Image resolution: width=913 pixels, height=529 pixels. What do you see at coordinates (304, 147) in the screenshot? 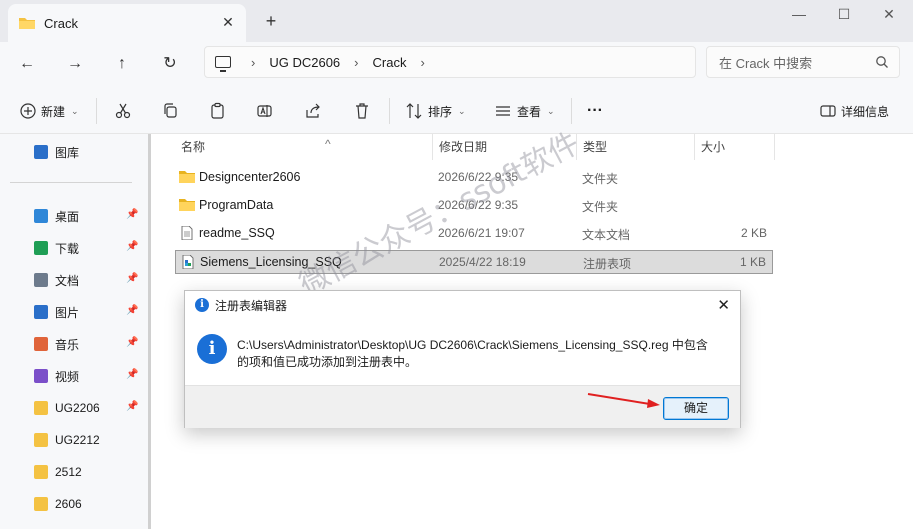
I see `column-header-name: 名称 ^` at bounding box center [304, 147].